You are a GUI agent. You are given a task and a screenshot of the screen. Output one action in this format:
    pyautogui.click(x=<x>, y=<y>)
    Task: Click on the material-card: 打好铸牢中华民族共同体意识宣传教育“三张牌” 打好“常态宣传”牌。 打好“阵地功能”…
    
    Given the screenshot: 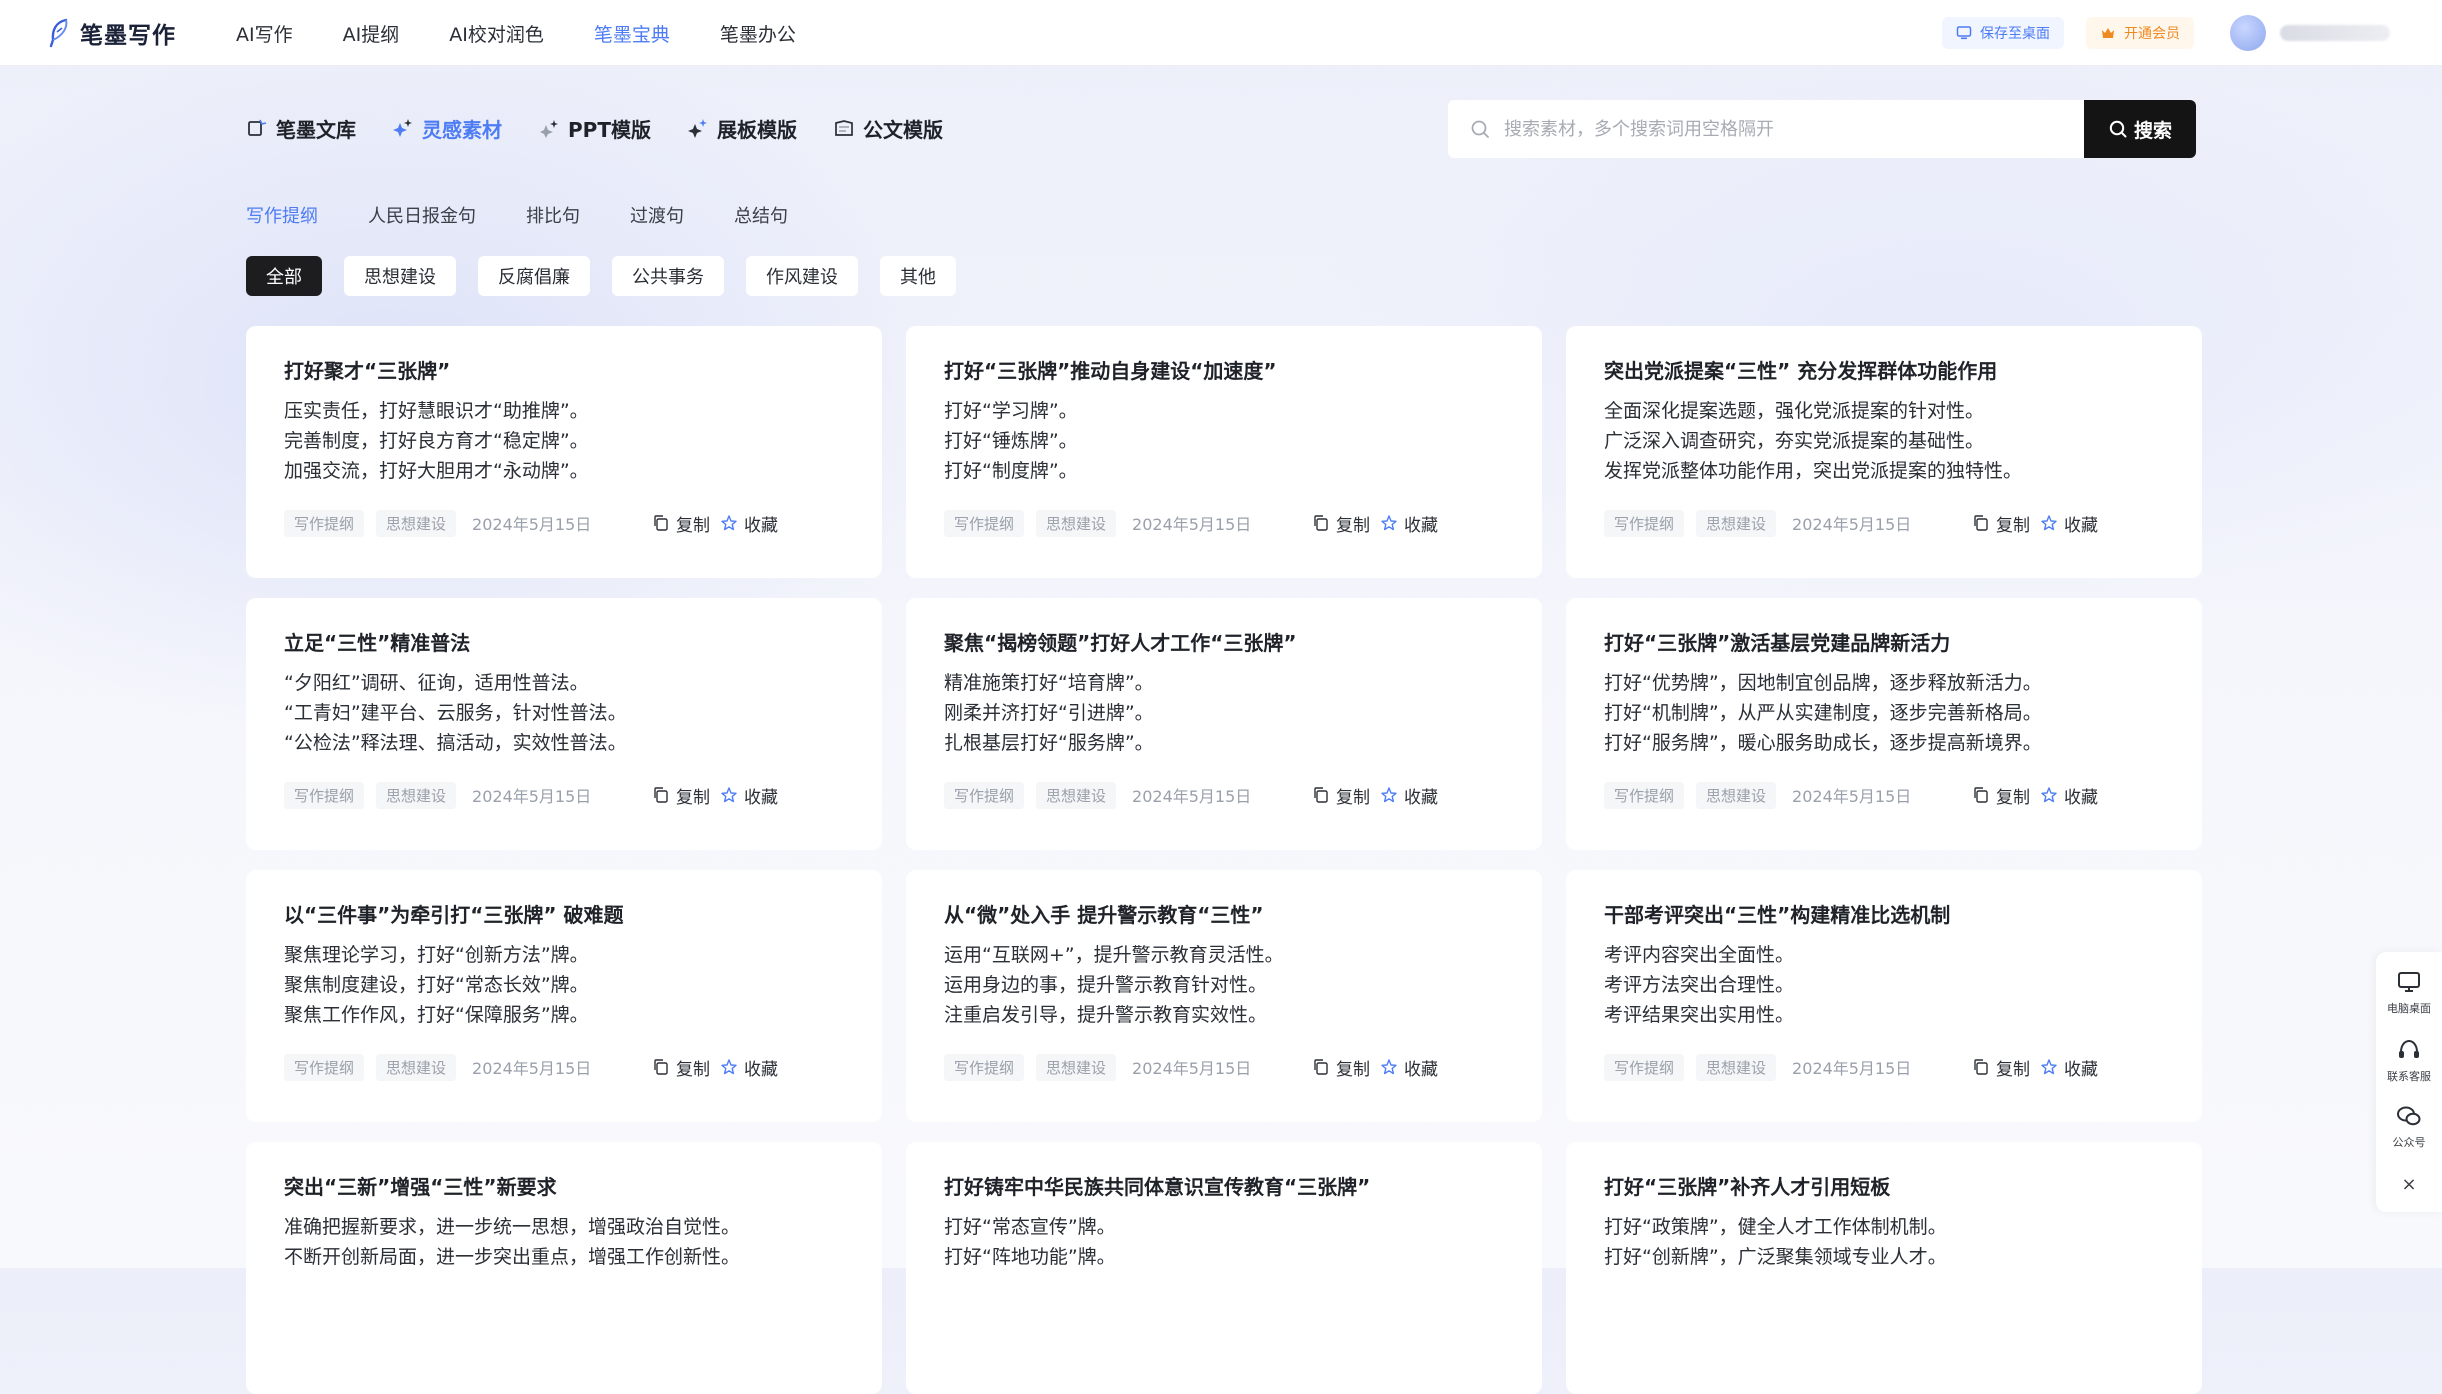 What is the action you would take?
    pyautogui.click(x=1224, y=1268)
    